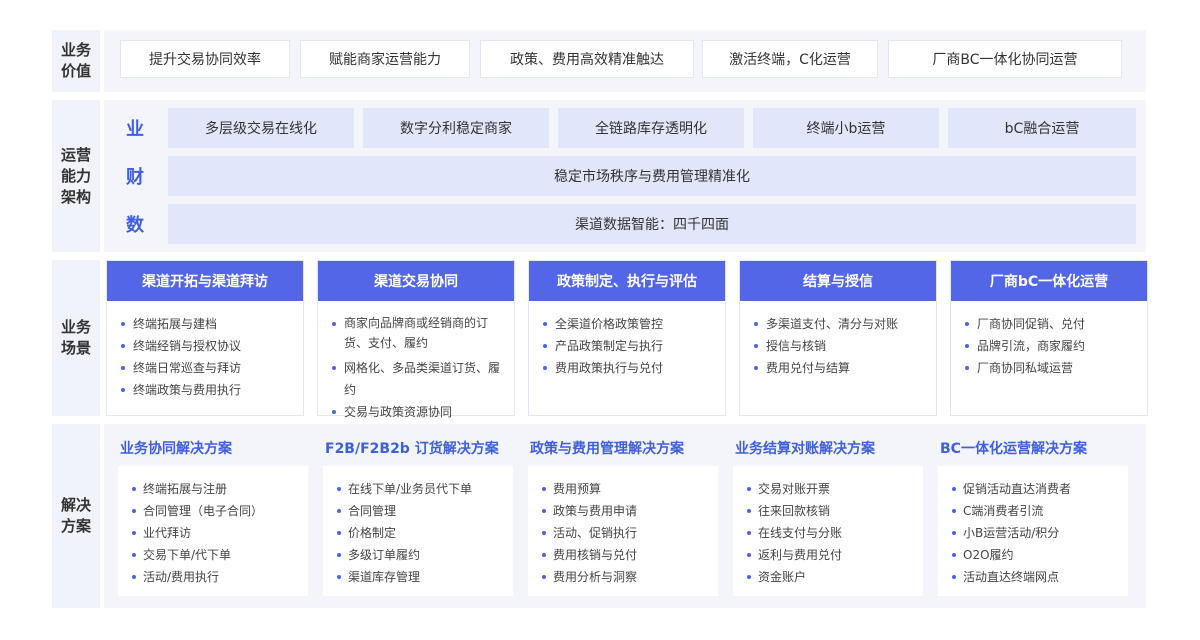 The width and height of the screenshot is (1200, 640). I want to click on list-item: 商家向品牌商或经销商的订货、支付、履约, so click(416, 333).